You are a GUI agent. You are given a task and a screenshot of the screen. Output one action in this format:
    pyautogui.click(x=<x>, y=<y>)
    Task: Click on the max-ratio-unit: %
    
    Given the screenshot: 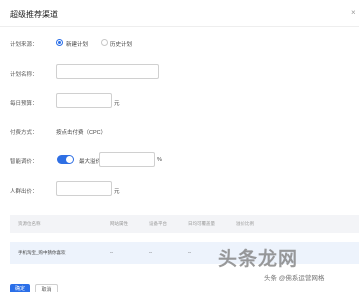 What is the action you would take?
    pyautogui.click(x=159, y=160)
    